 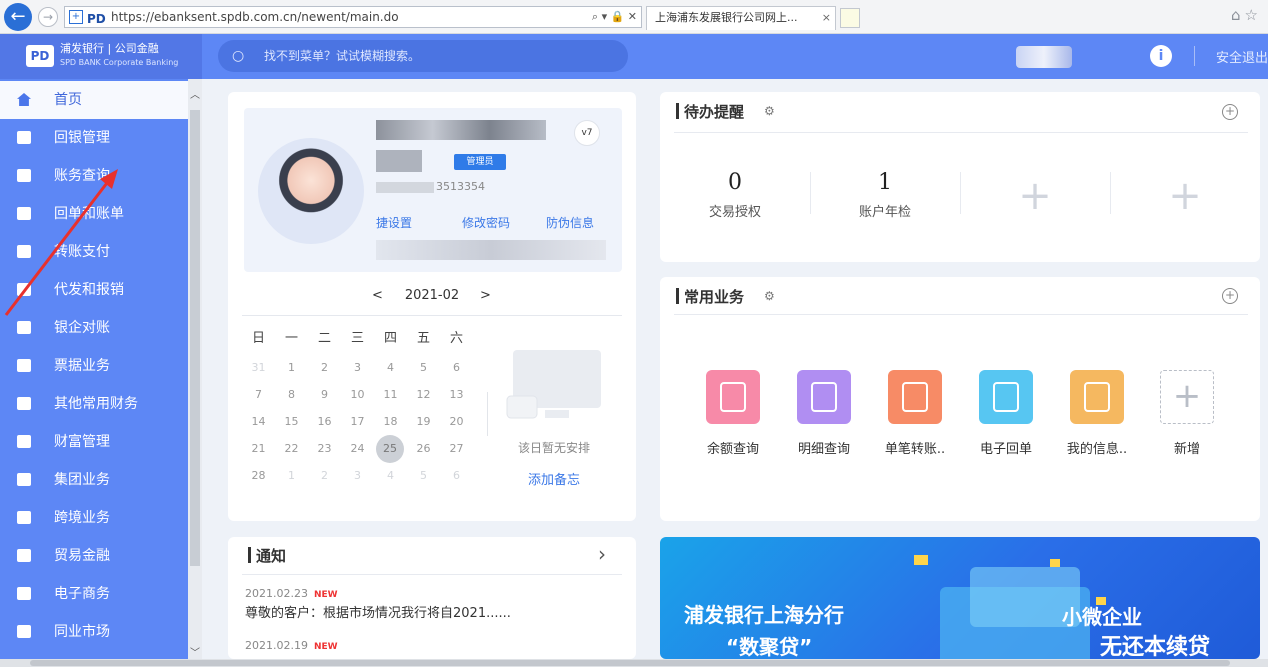 What do you see at coordinates (587, 133) in the screenshot?
I see `level-badge: v7` at bounding box center [587, 133].